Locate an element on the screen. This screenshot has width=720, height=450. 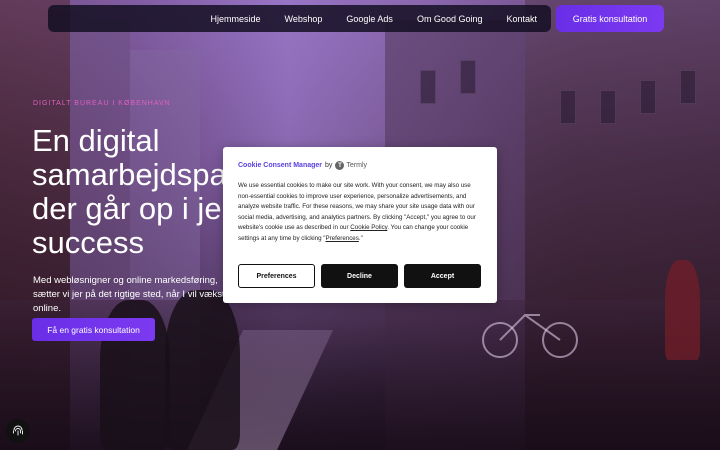
termly-logo-icon: T is located at coordinates (340, 165).